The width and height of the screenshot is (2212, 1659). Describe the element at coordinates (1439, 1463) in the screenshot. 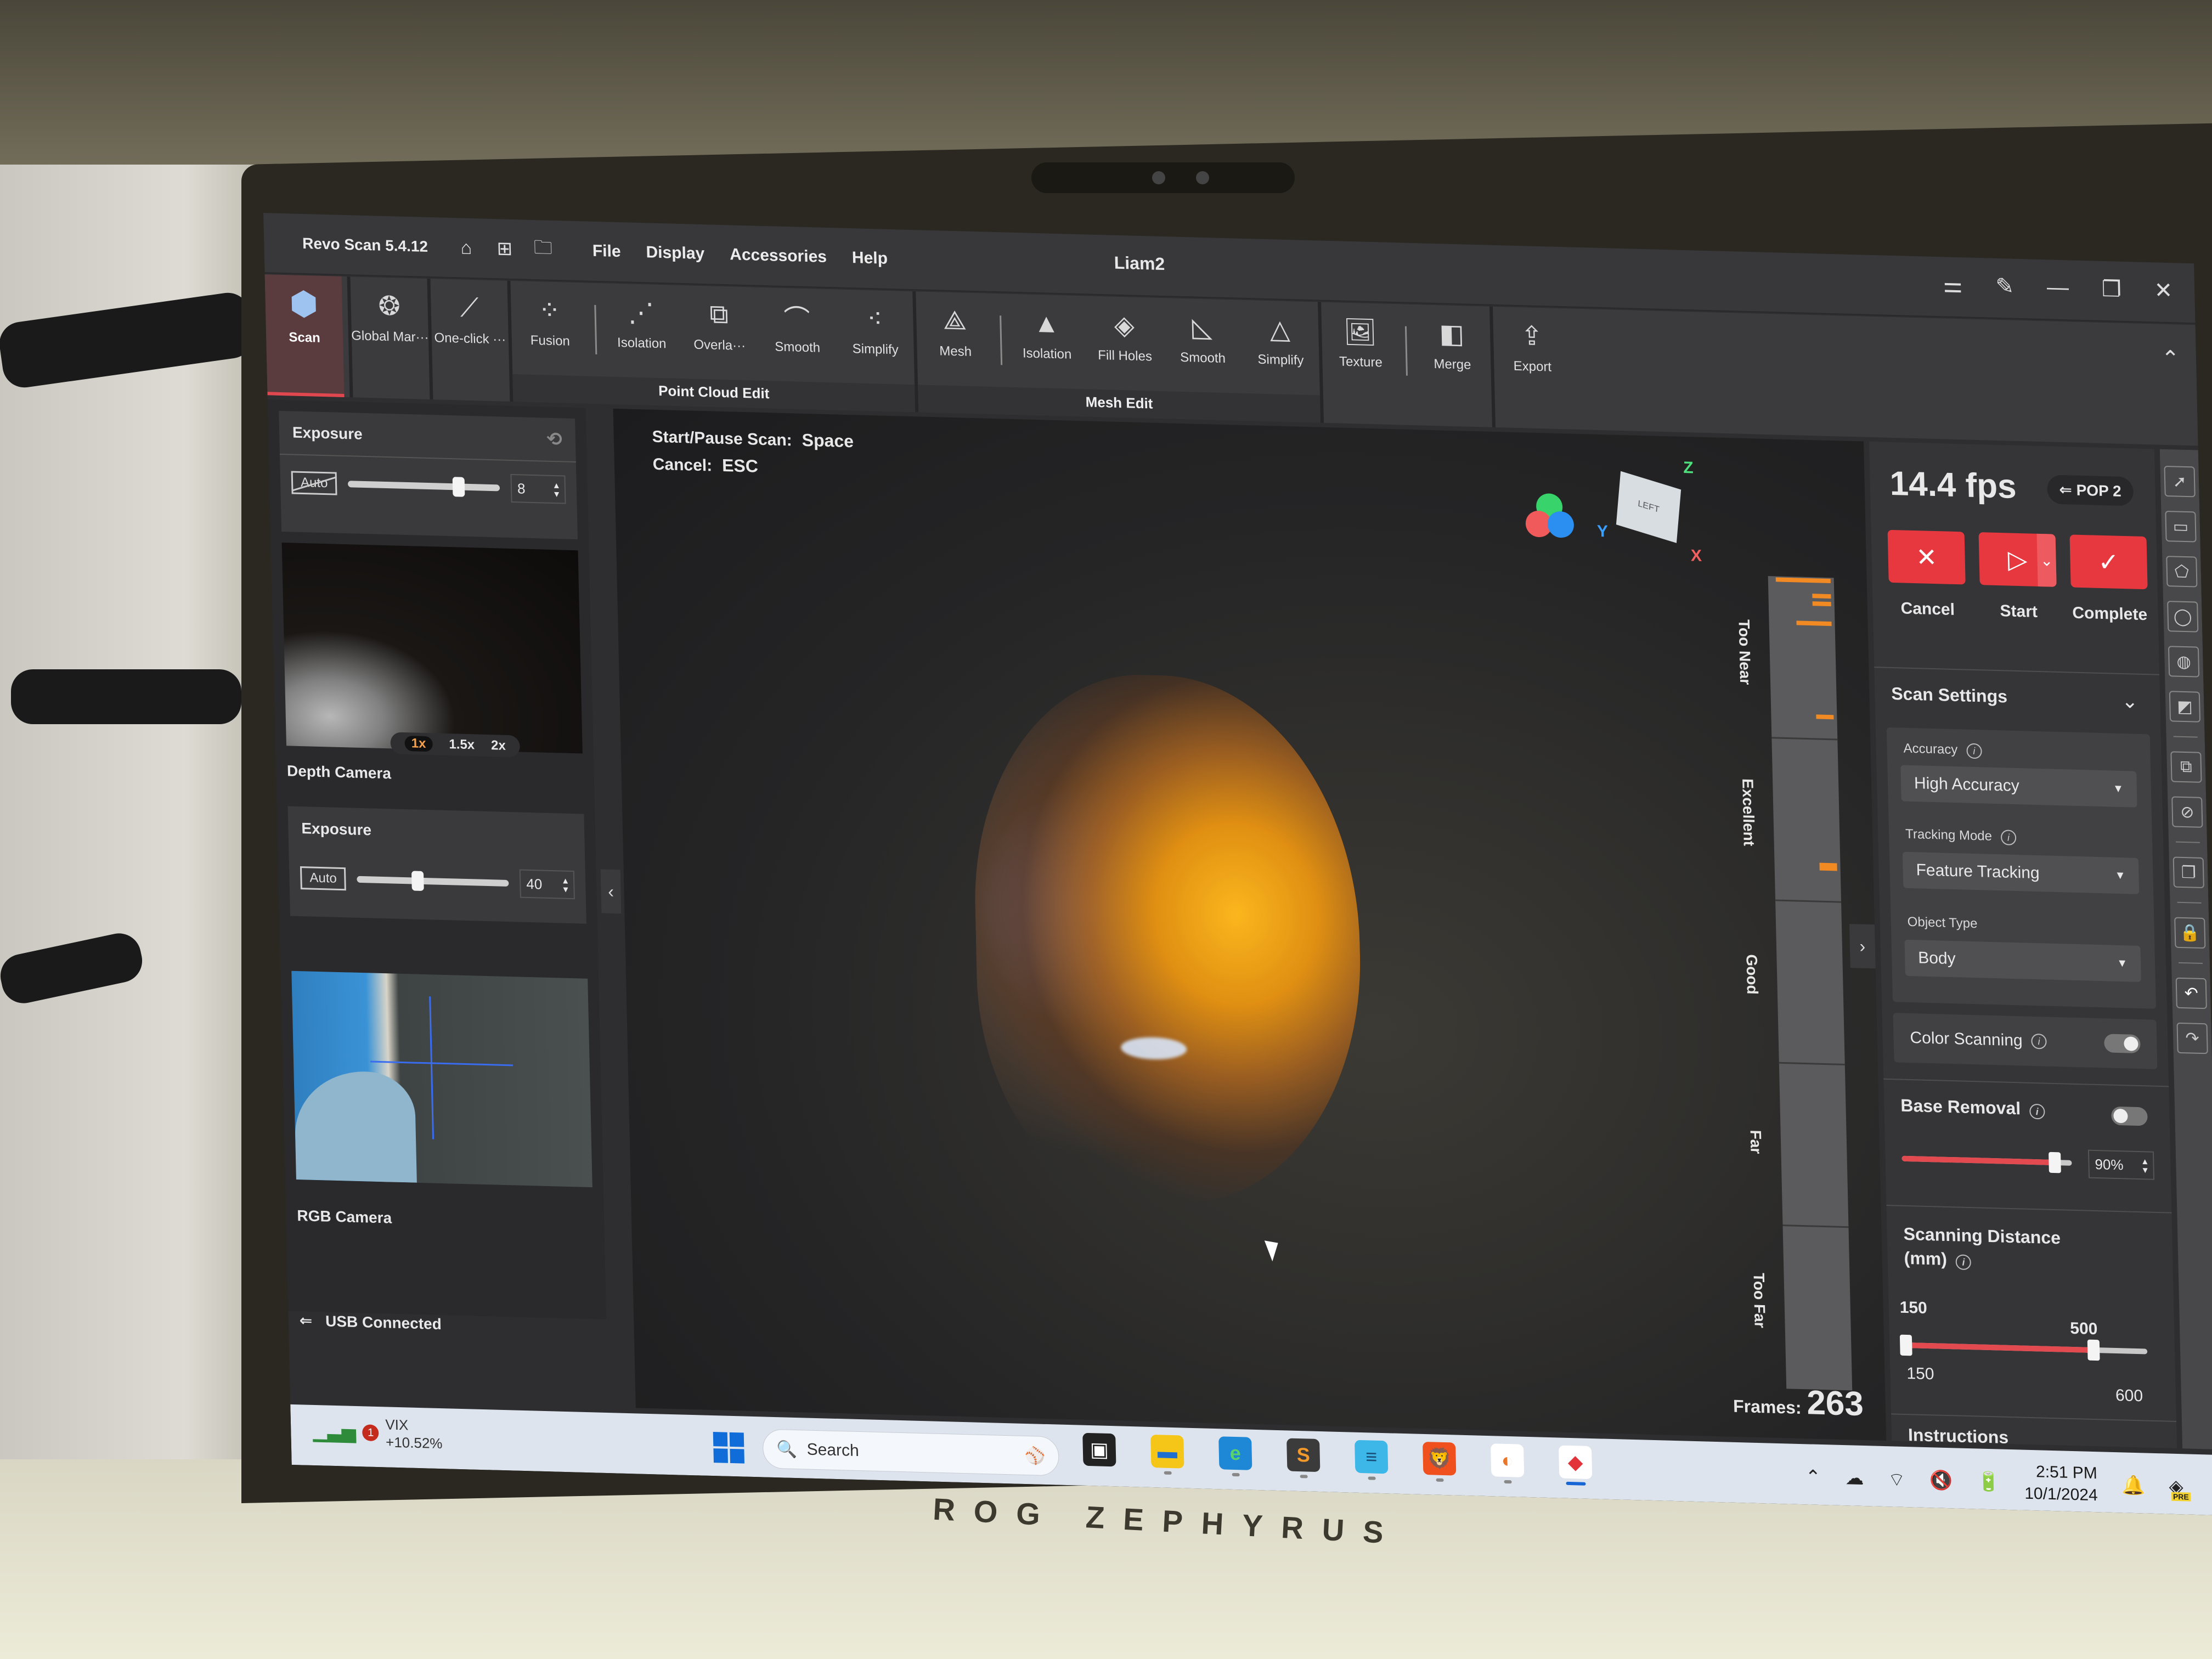

I see `taskbar-app-brave: 🦁` at that location.